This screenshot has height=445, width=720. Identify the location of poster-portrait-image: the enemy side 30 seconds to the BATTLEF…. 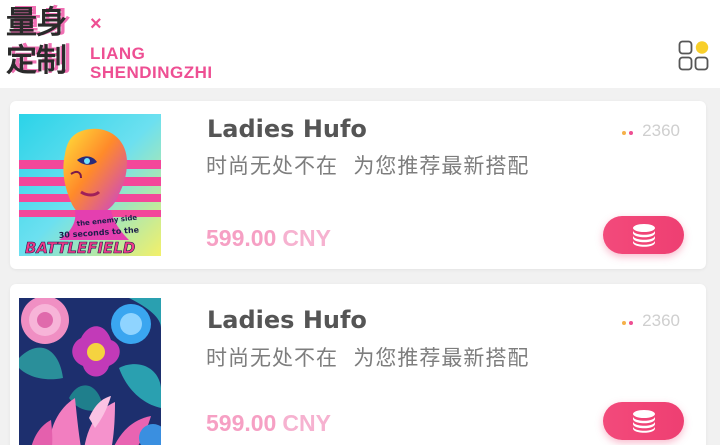
(90, 185).